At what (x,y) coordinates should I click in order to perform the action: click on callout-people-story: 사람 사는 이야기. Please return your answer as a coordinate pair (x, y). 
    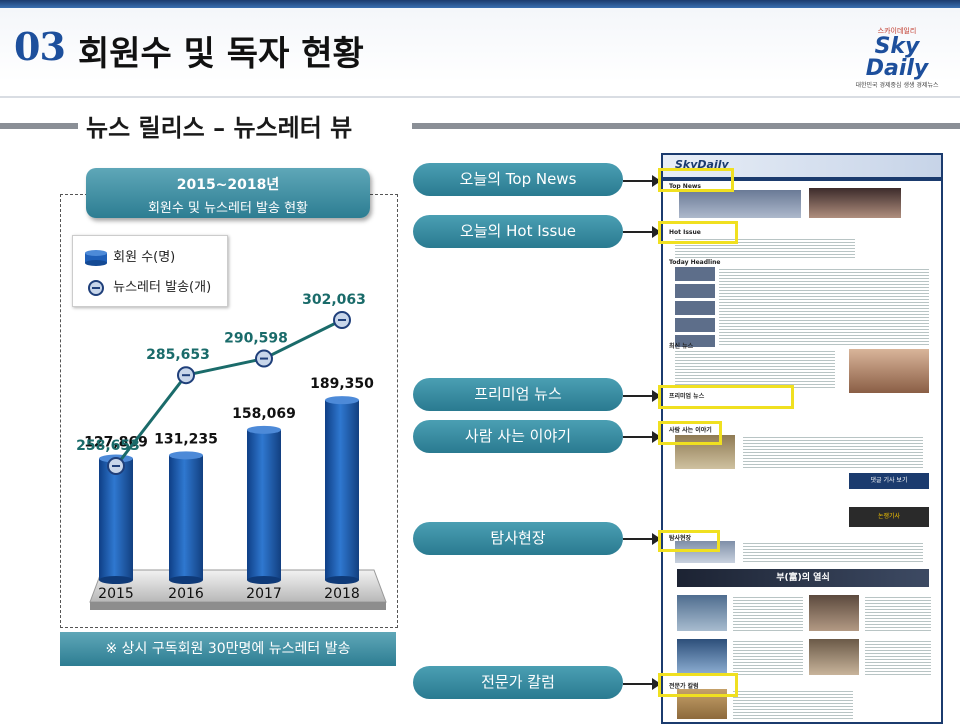
    Looking at the image, I should click on (518, 436).